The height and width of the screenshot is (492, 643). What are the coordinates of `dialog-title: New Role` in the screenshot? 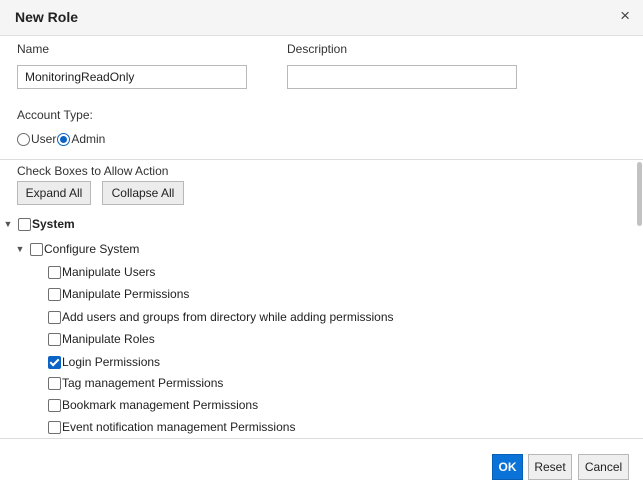 It's located at (47, 17).